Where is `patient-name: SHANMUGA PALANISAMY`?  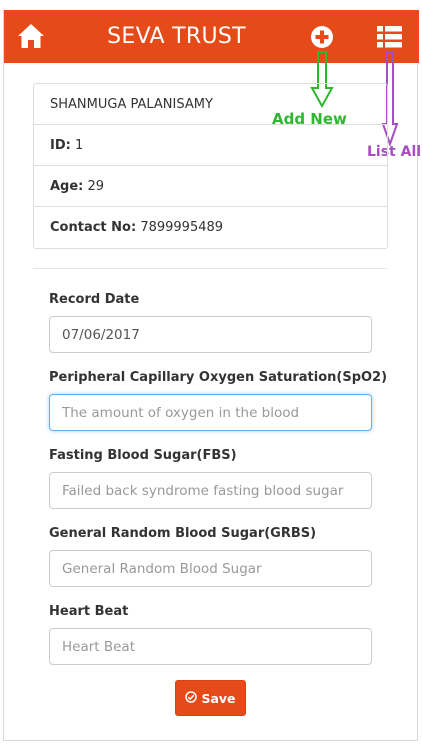 patient-name: SHANMUGA PALANISAMY is located at coordinates (210, 104).